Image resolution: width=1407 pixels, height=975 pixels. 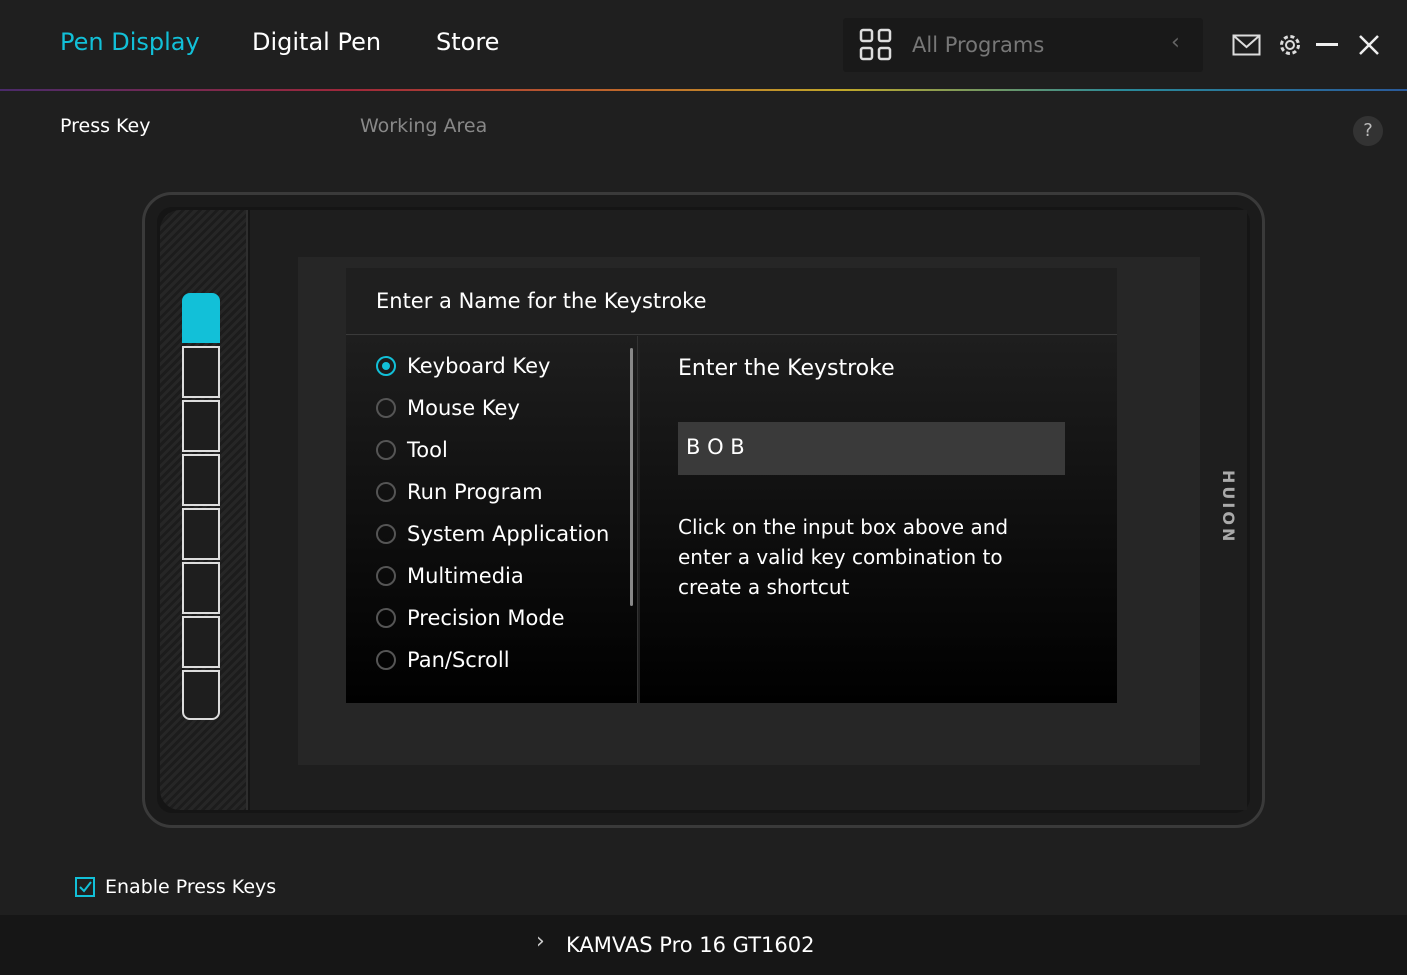 What do you see at coordinates (458, 660) in the screenshot?
I see `option-label: Pan/Scroll` at bounding box center [458, 660].